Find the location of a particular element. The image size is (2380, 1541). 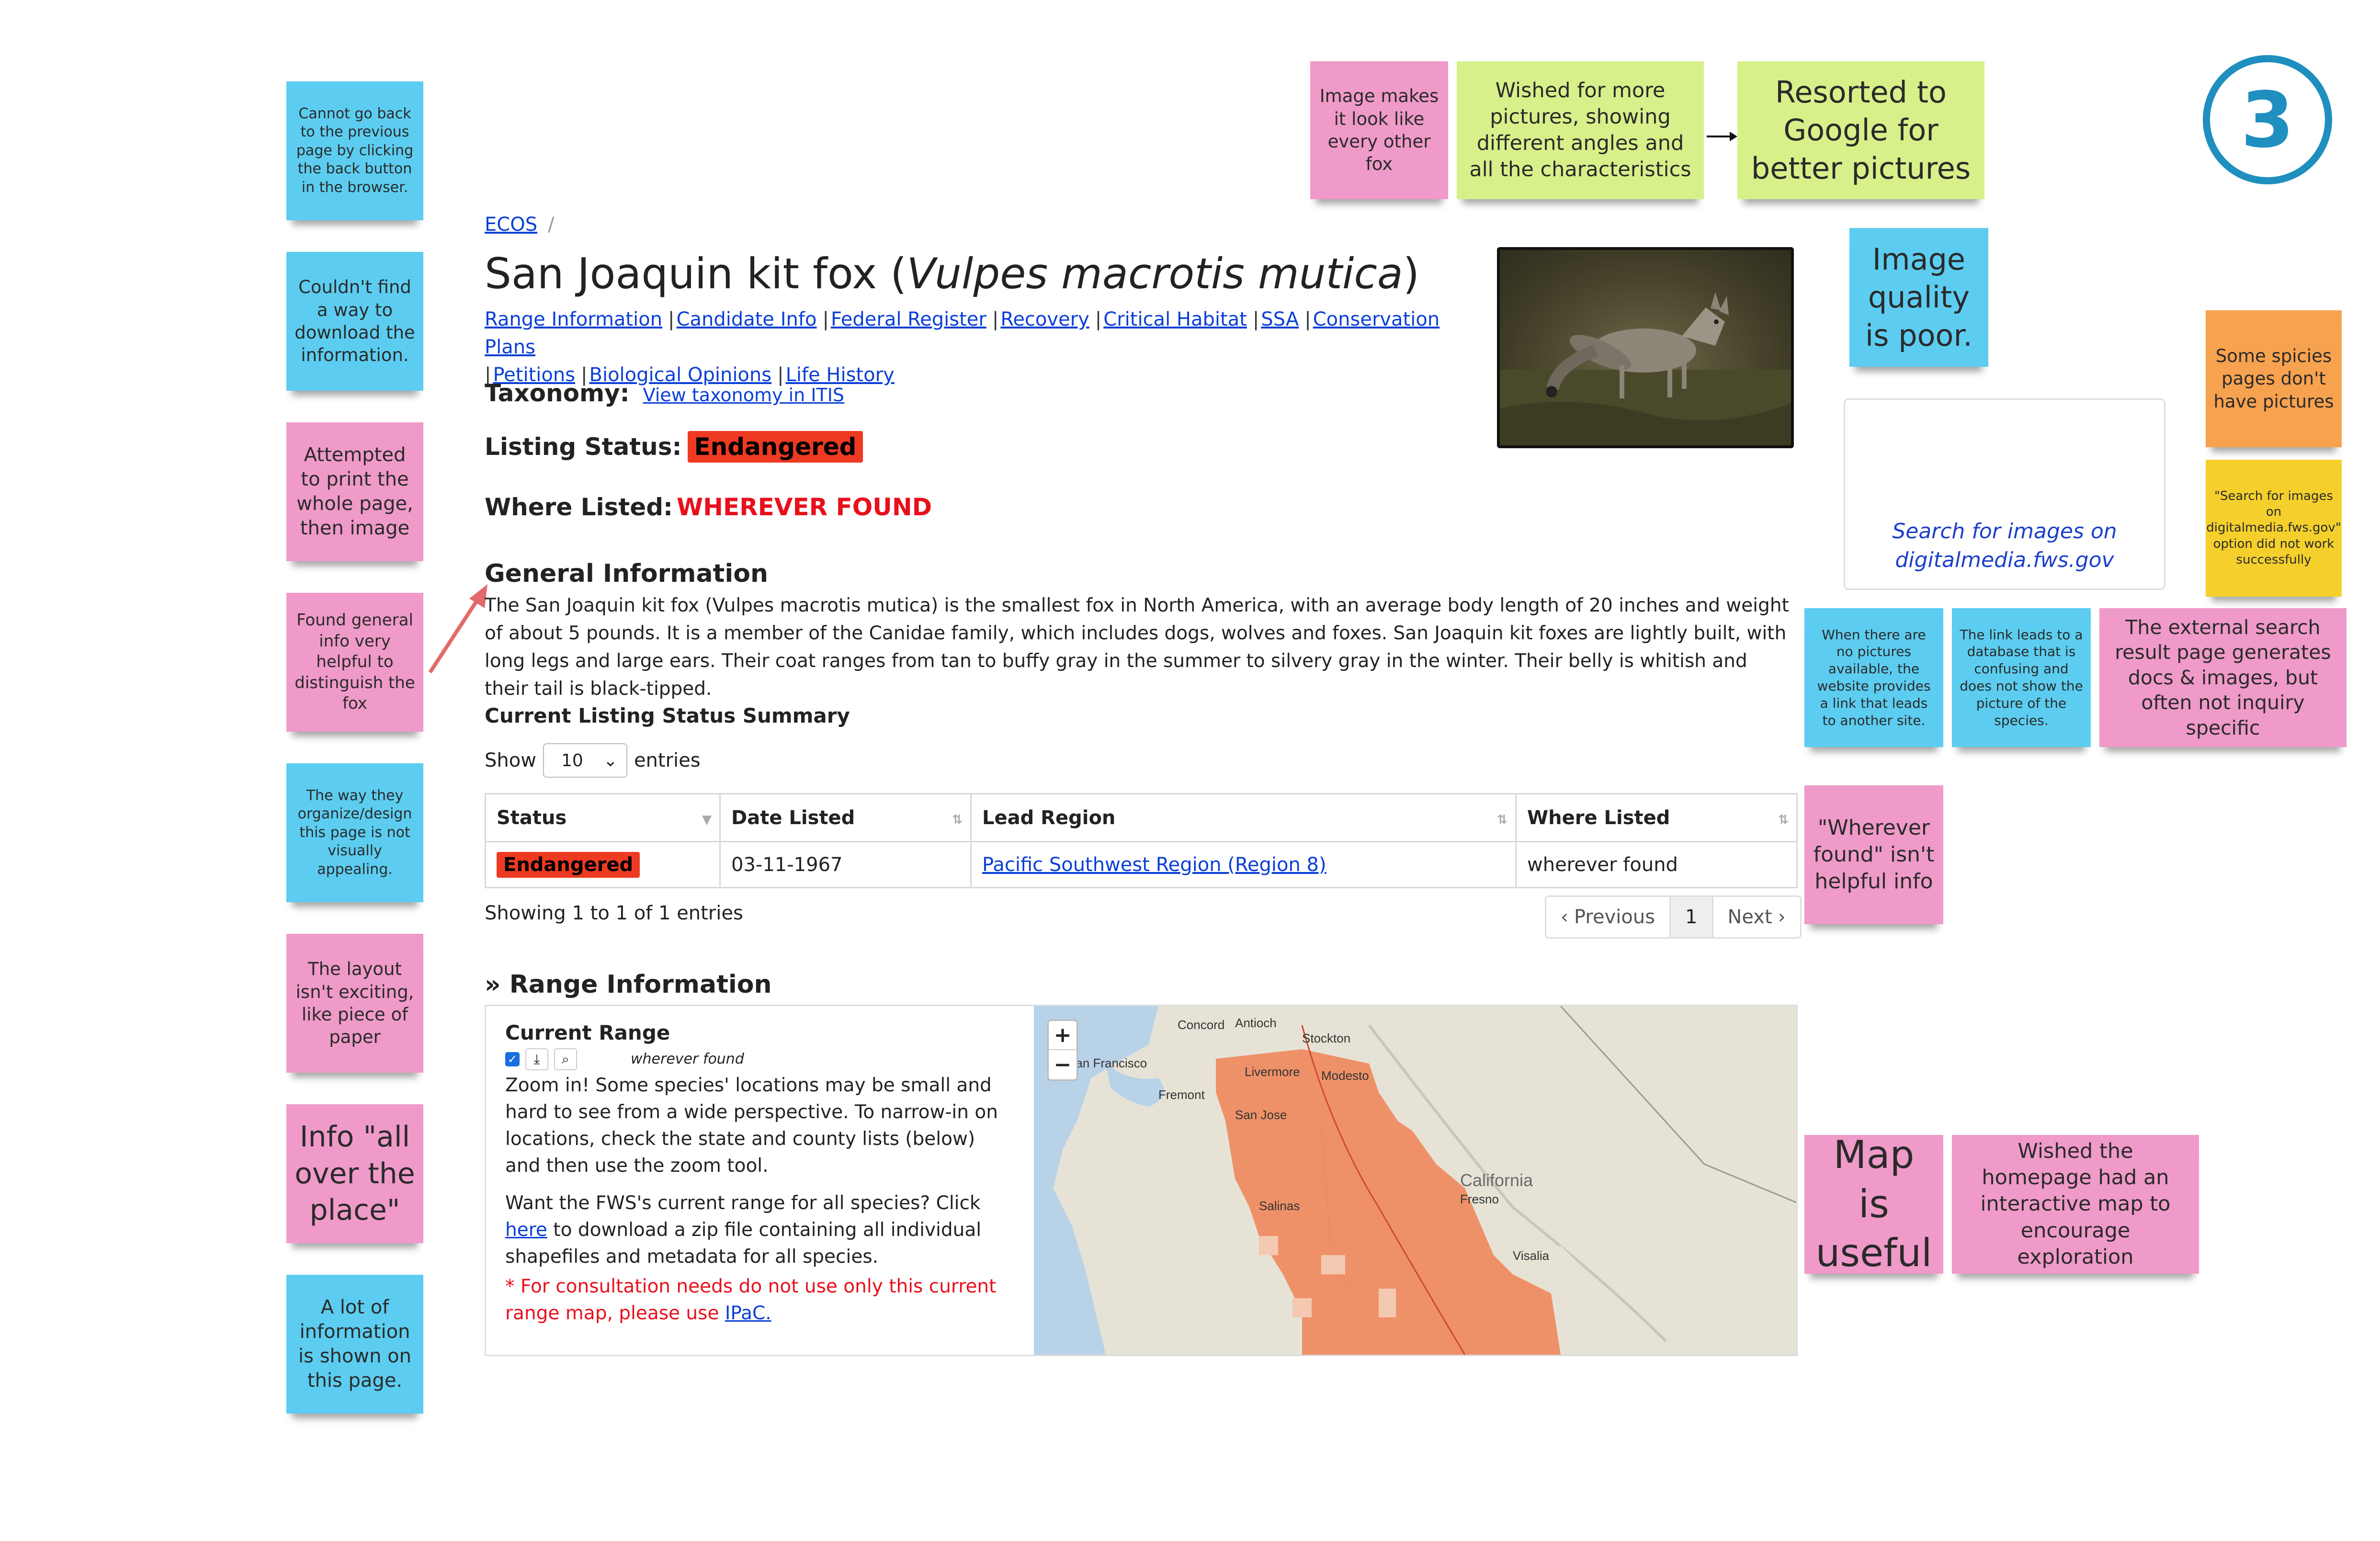

col-status: Status ▼ is located at coordinates (603, 817).